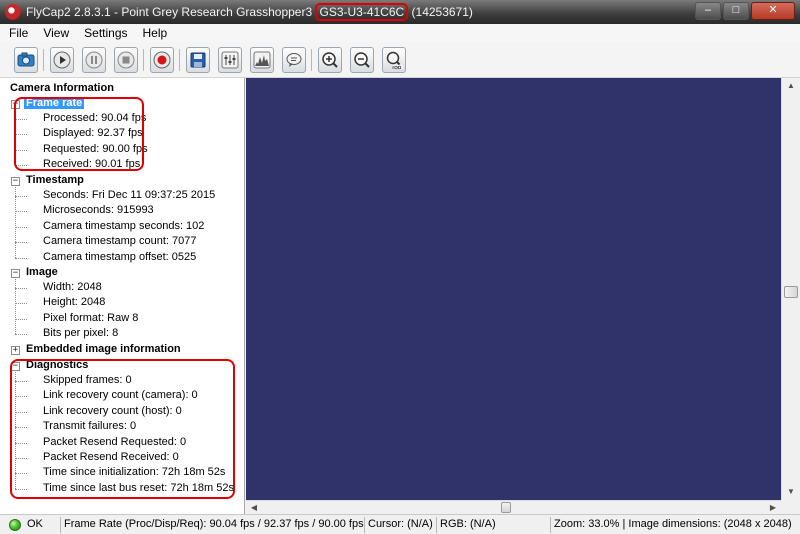 Image resolution: width=800 pixels, height=534 pixels. I want to click on stop-icon, so click(126, 60).